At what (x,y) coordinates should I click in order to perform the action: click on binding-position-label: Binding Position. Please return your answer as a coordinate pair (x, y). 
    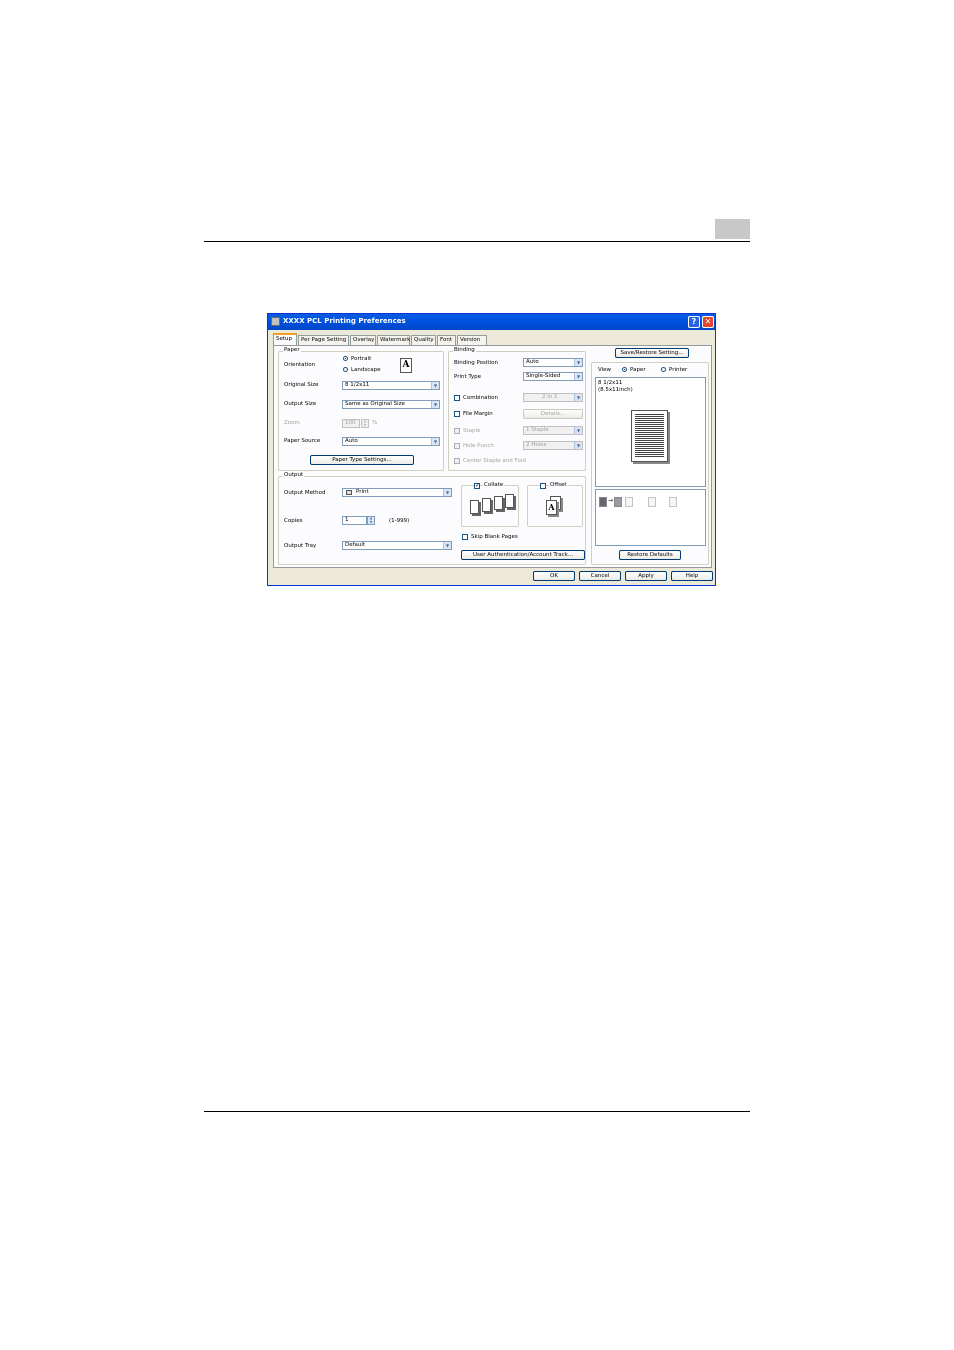
    Looking at the image, I should click on (476, 363).